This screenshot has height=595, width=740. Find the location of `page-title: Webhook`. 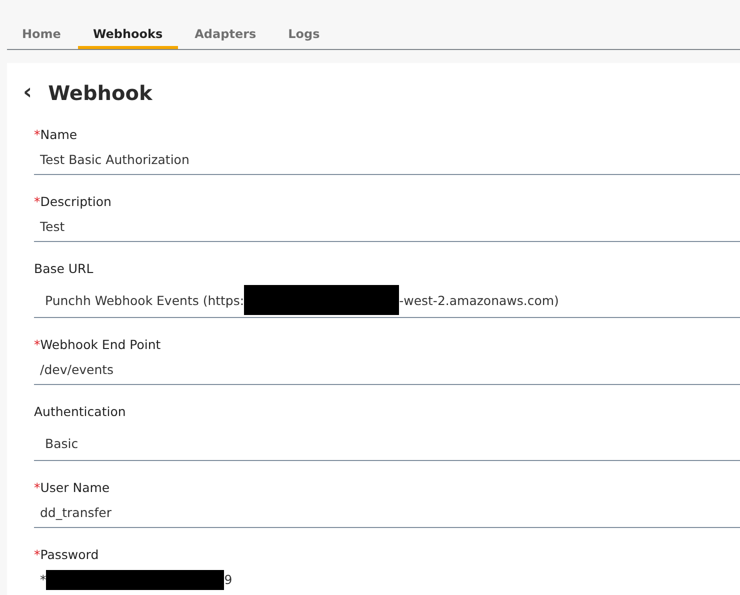

page-title: Webhook is located at coordinates (100, 93).